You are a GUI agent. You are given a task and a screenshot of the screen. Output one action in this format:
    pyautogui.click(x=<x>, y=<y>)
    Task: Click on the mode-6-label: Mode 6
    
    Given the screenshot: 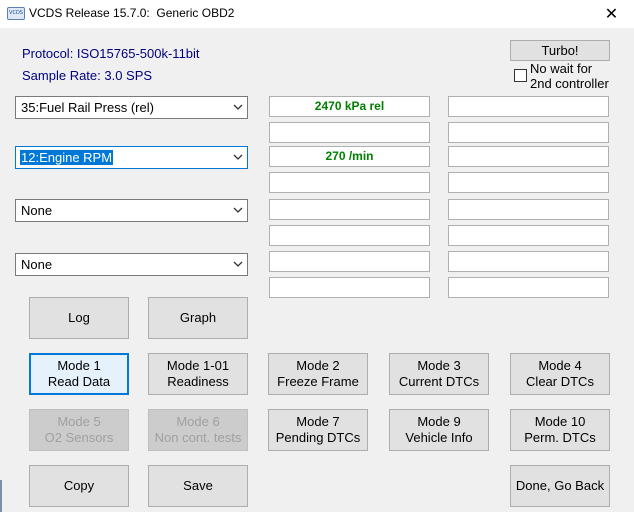 What is the action you would take?
    pyautogui.click(x=198, y=421)
    